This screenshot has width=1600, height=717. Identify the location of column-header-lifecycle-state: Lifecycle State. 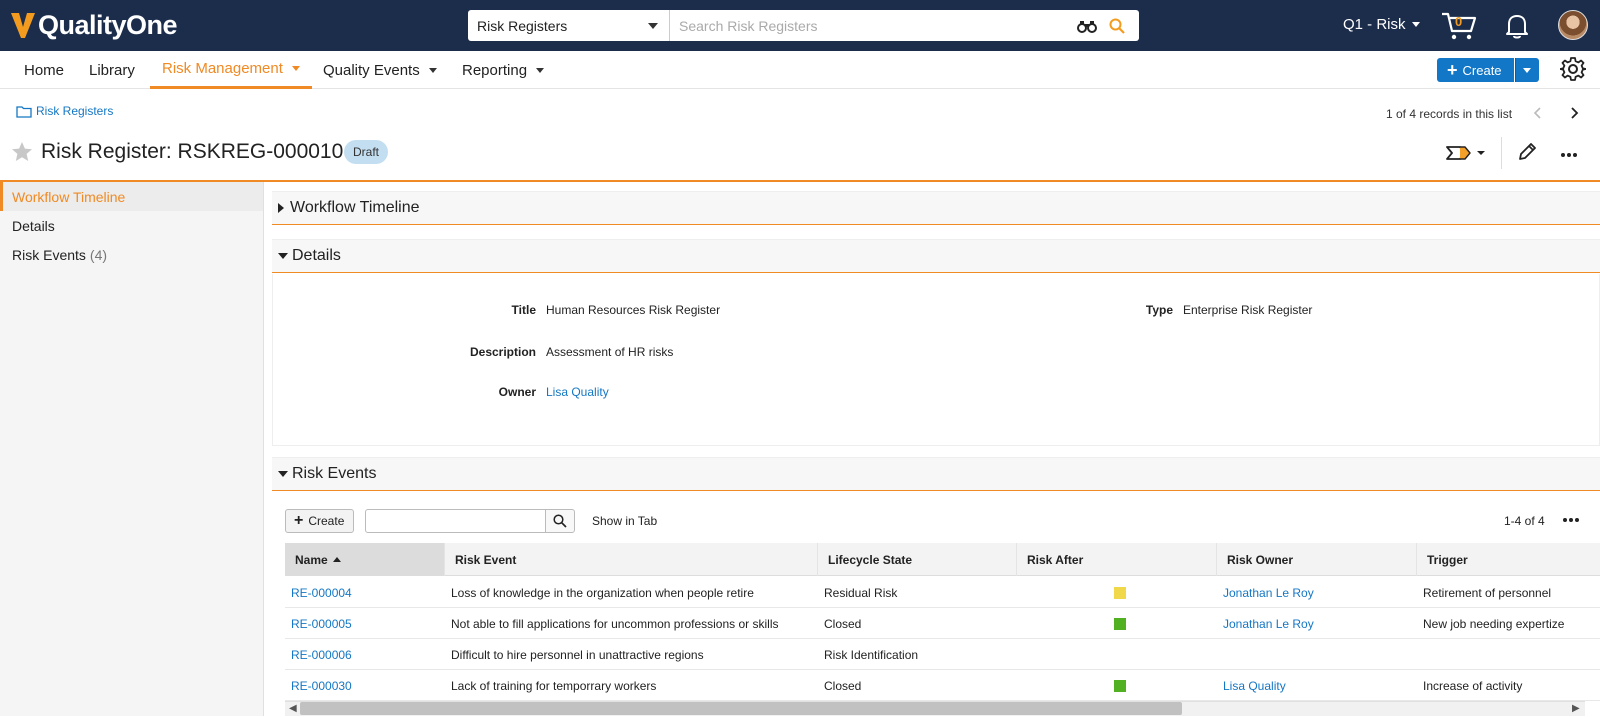
(917, 559).